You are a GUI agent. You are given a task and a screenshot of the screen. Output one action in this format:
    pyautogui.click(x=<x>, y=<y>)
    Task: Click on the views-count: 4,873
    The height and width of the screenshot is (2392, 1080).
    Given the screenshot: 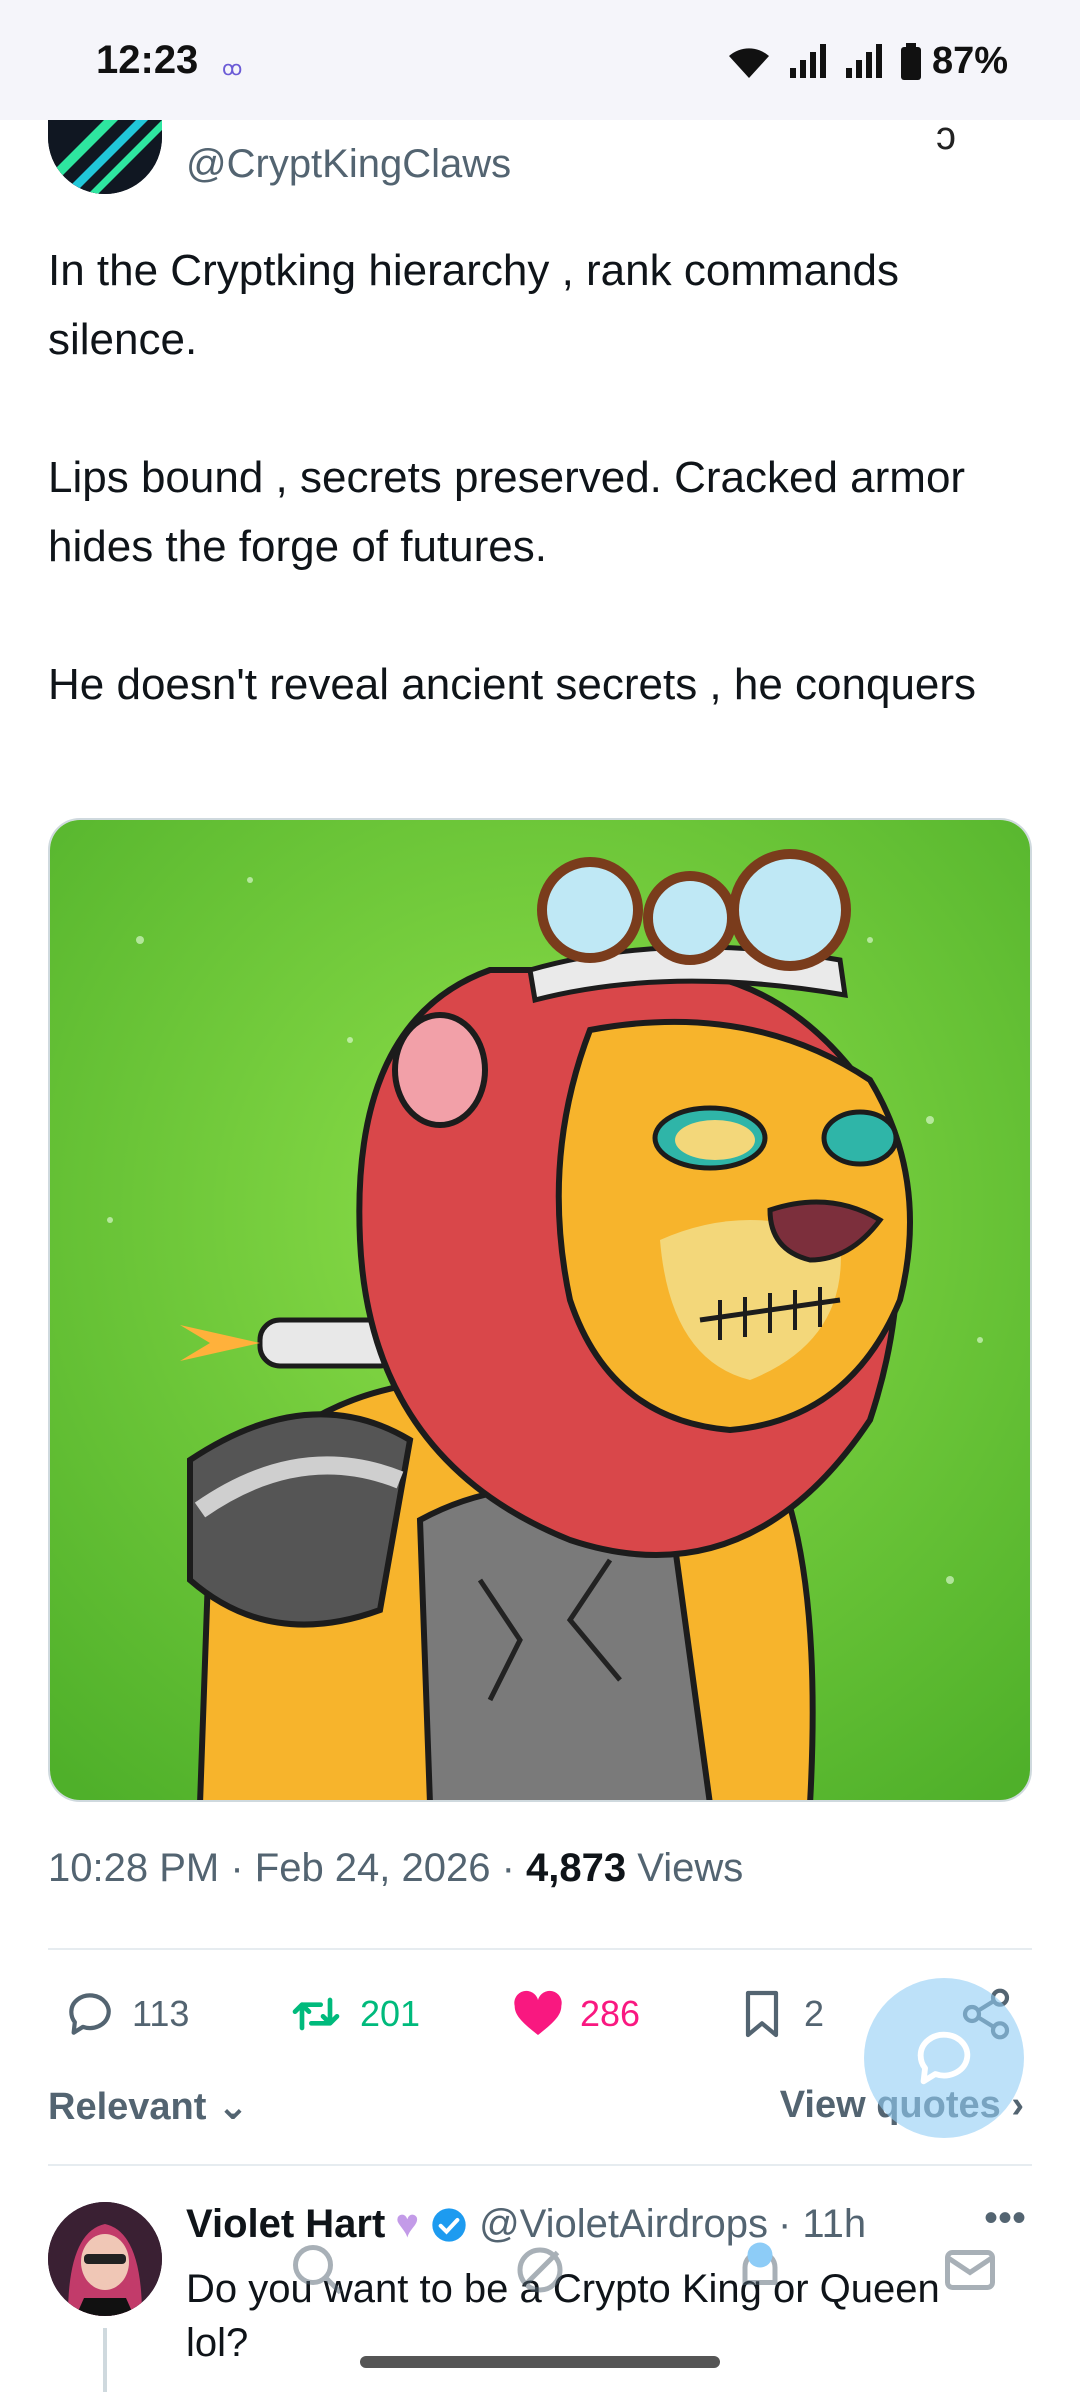 What is the action you would take?
    pyautogui.click(x=576, y=1868)
    